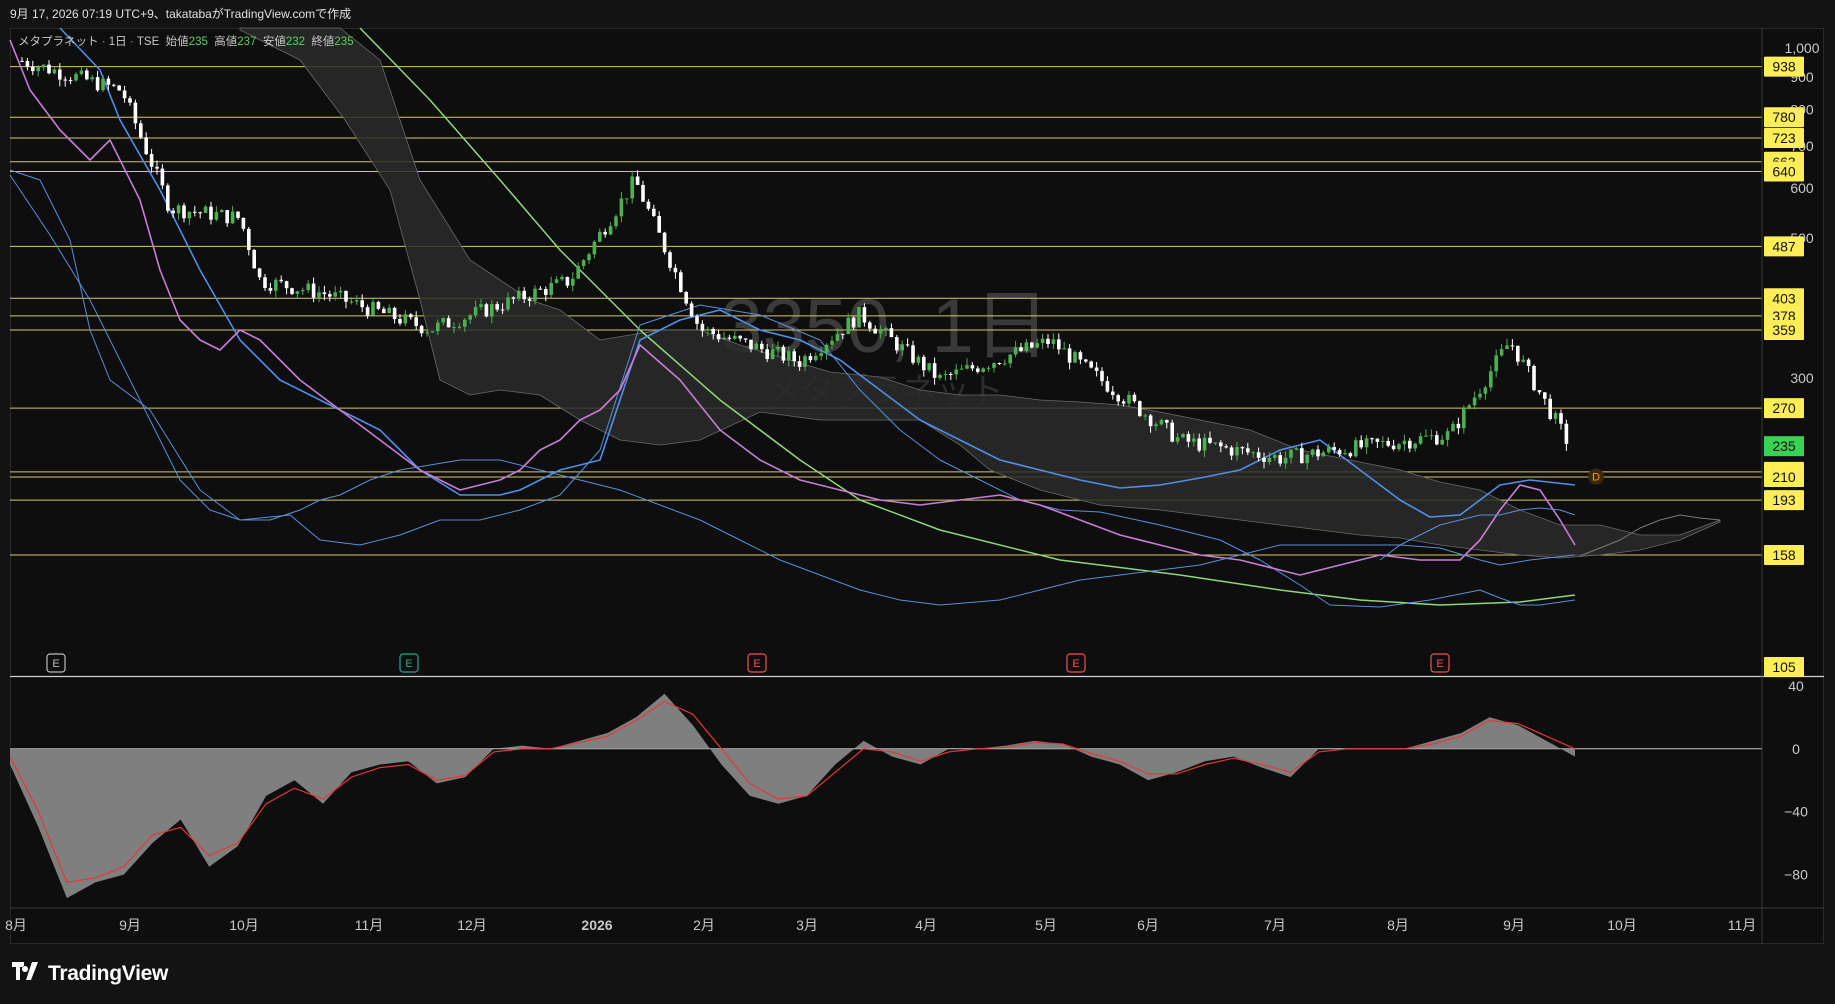 The width and height of the screenshot is (1835, 1004). I want to click on time-tick-label: 2月, so click(704, 925).